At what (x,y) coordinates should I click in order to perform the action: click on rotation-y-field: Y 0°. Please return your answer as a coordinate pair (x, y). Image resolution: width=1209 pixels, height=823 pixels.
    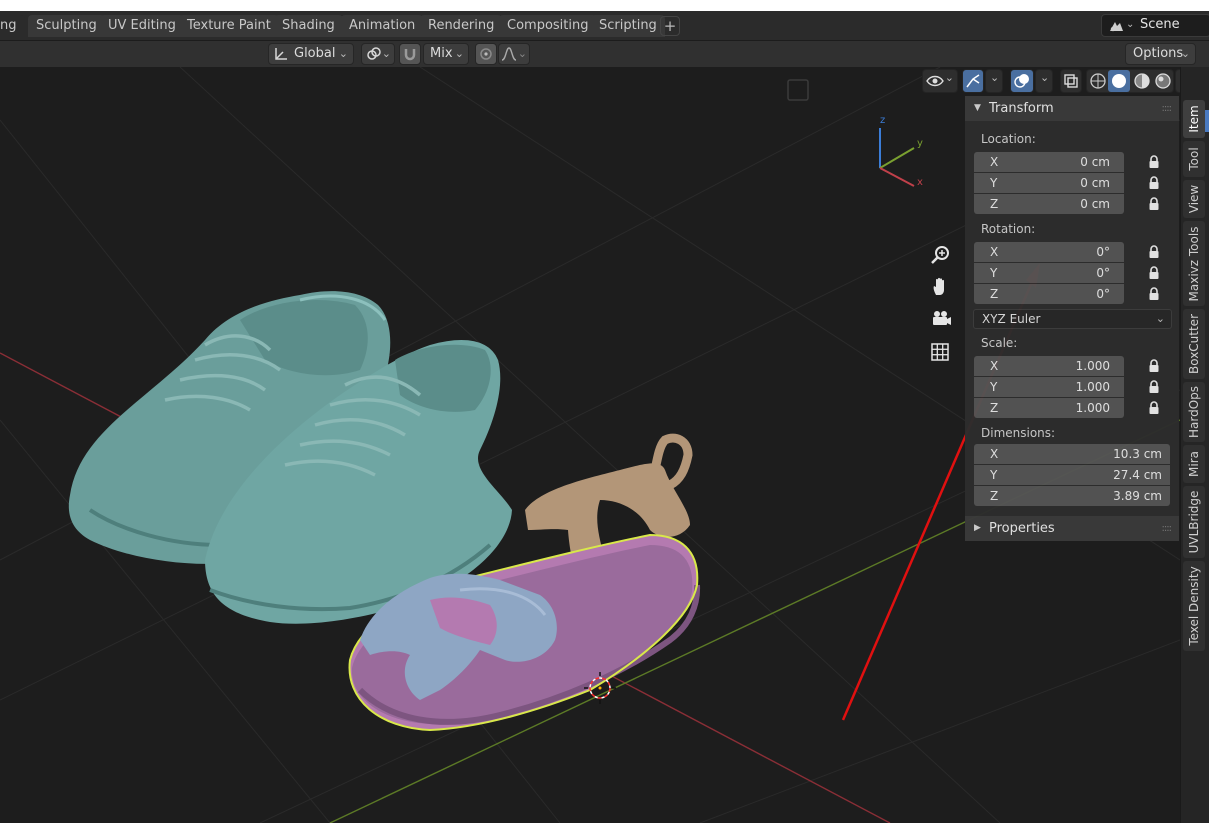
    Looking at the image, I should click on (1049, 273).